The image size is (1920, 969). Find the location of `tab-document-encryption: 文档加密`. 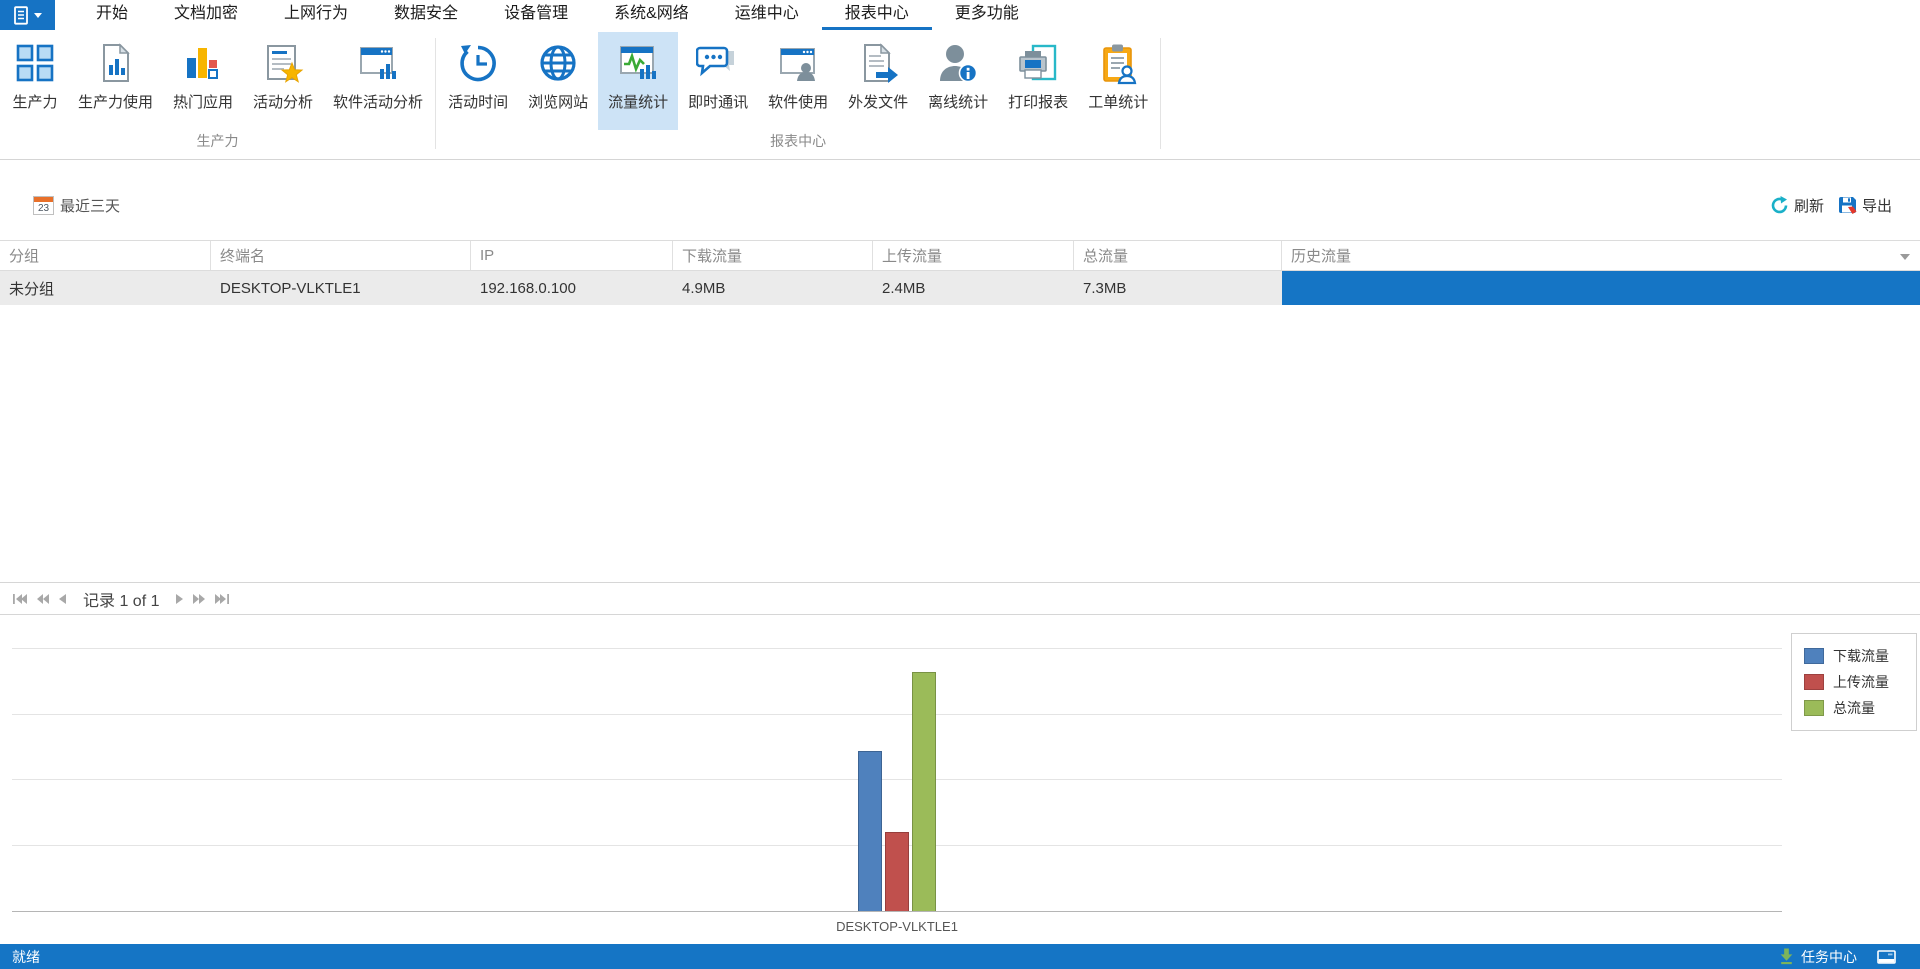

tab-document-encryption: 文档加密 is located at coordinates (206, 15).